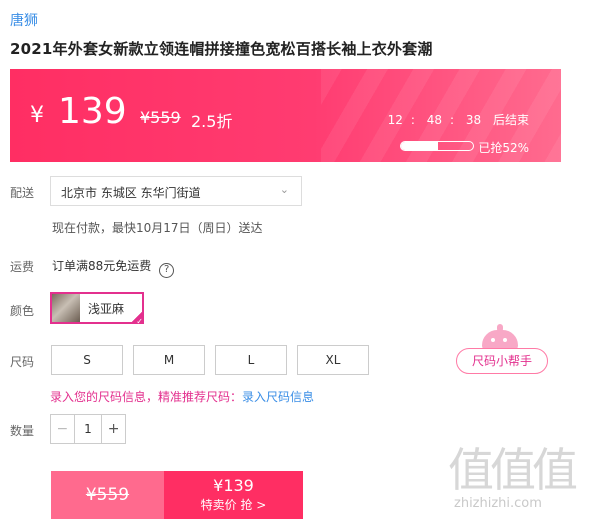 The height and width of the screenshot is (531, 595). What do you see at coordinates (167, 270) in the screenshot?
I see `question-circle-icon: ?` at bounding box center [167, 270].